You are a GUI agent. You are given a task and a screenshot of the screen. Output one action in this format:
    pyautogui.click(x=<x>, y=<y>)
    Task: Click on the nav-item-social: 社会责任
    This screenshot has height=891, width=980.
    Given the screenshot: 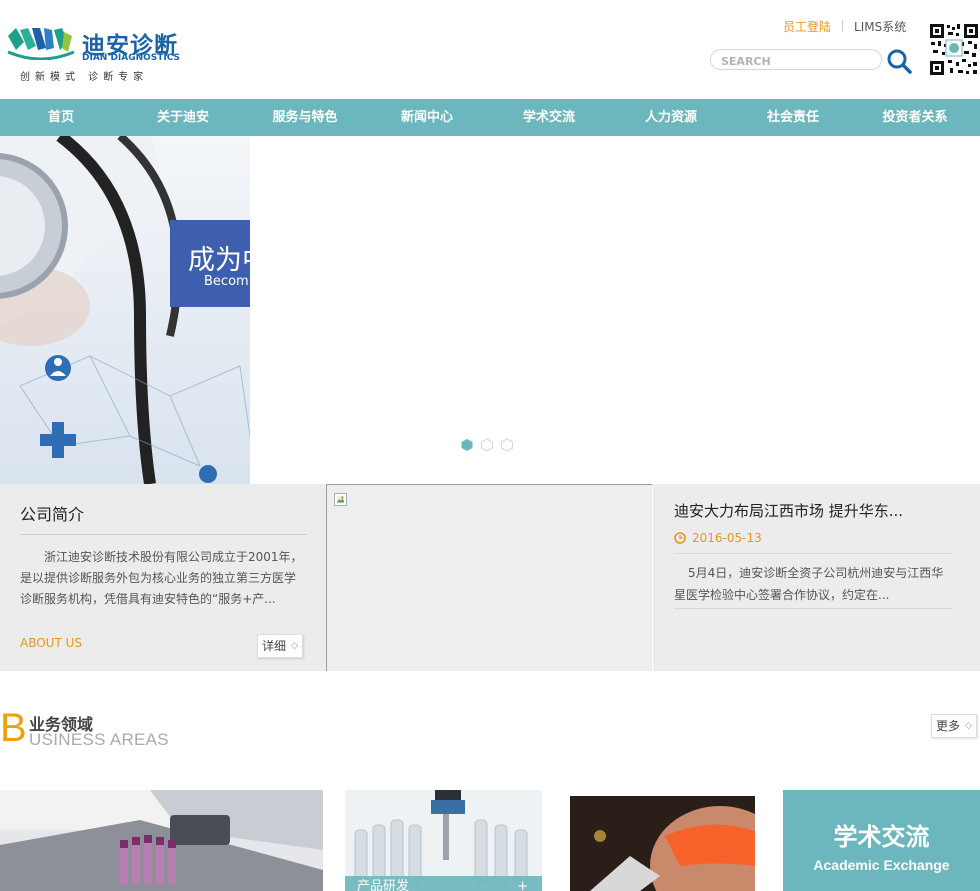 What is the action you would take?
    pyautogui.click(x=793, y=117)
    